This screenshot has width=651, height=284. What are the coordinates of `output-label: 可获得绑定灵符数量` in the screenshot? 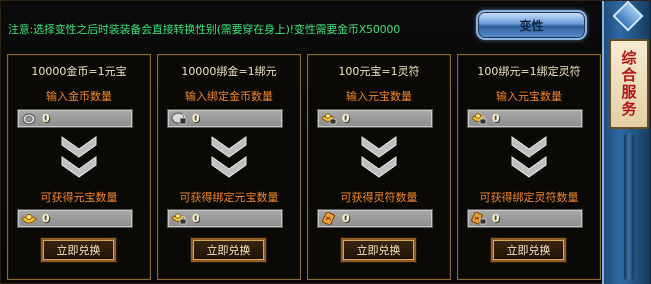 It's located at (529, 197).